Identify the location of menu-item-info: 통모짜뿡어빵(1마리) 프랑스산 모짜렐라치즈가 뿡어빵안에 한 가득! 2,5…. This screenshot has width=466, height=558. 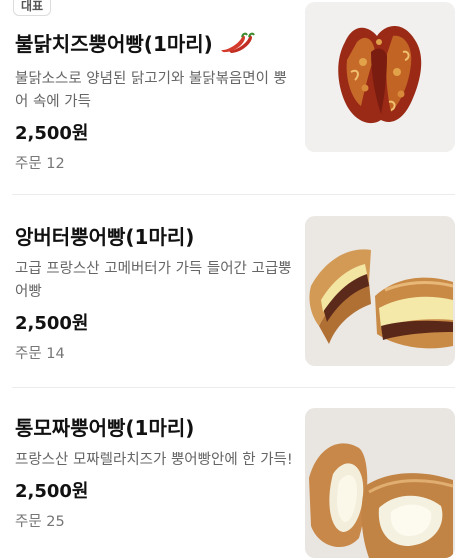
(155, 474).